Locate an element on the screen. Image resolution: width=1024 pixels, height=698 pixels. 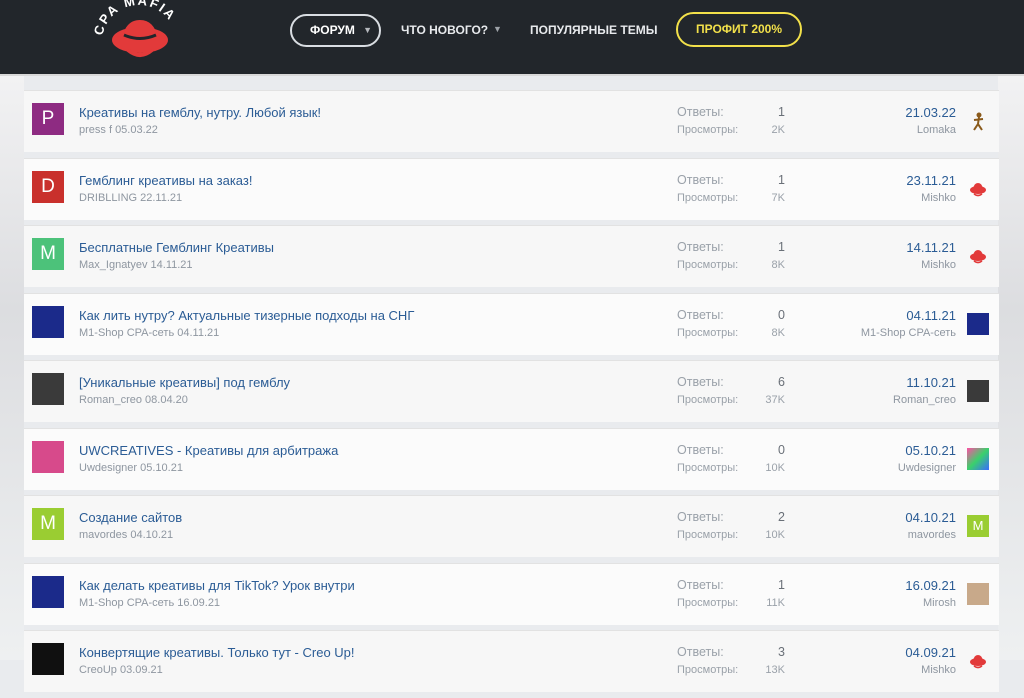
author-avatar: D is located at coordinates (48, 186).